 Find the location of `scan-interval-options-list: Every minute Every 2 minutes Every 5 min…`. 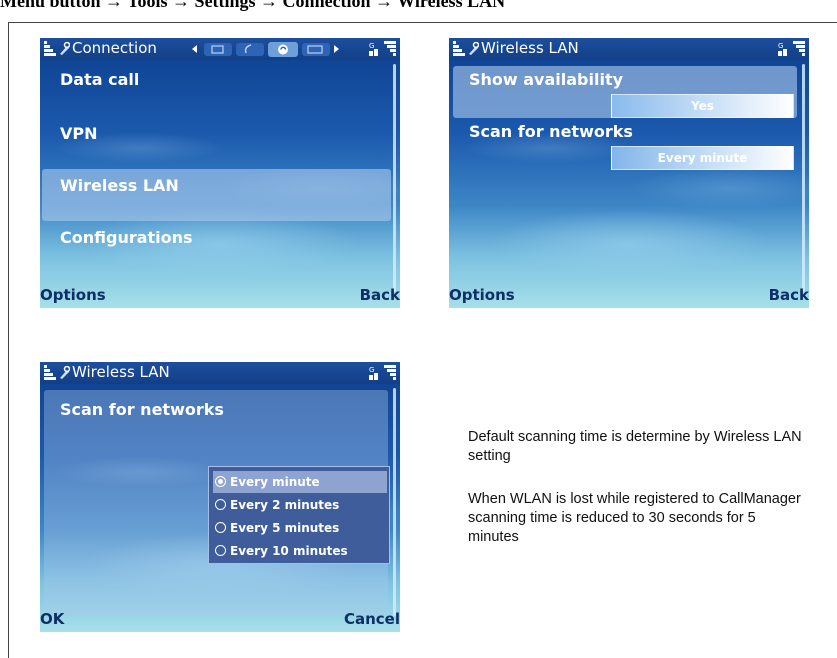

scan-interval-options-list: Every minute Every 2 minutes Every 5 min… is located at coordinates (299, 515).